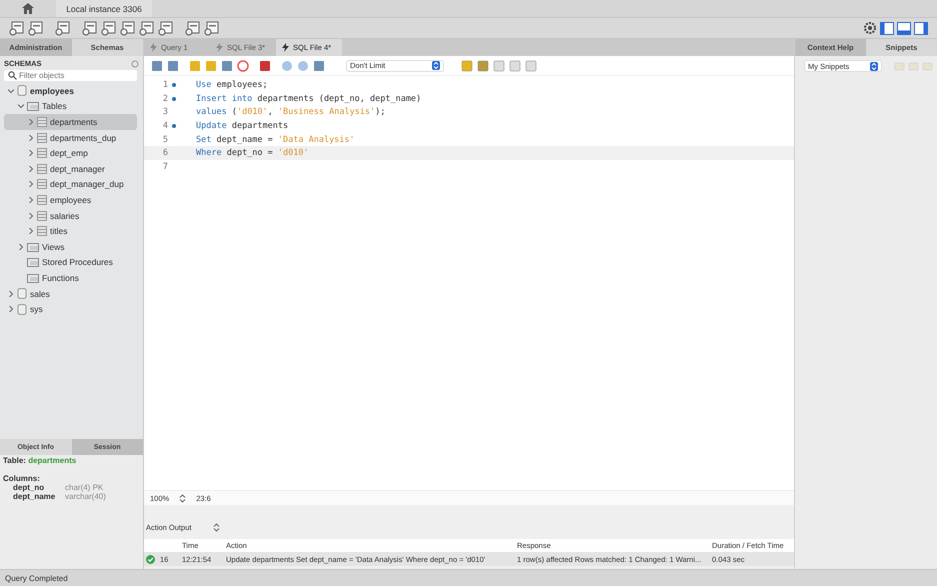  Describe the element at coordinates (14, 460) in the screenshot. I see `info-label: Table:` at that location.